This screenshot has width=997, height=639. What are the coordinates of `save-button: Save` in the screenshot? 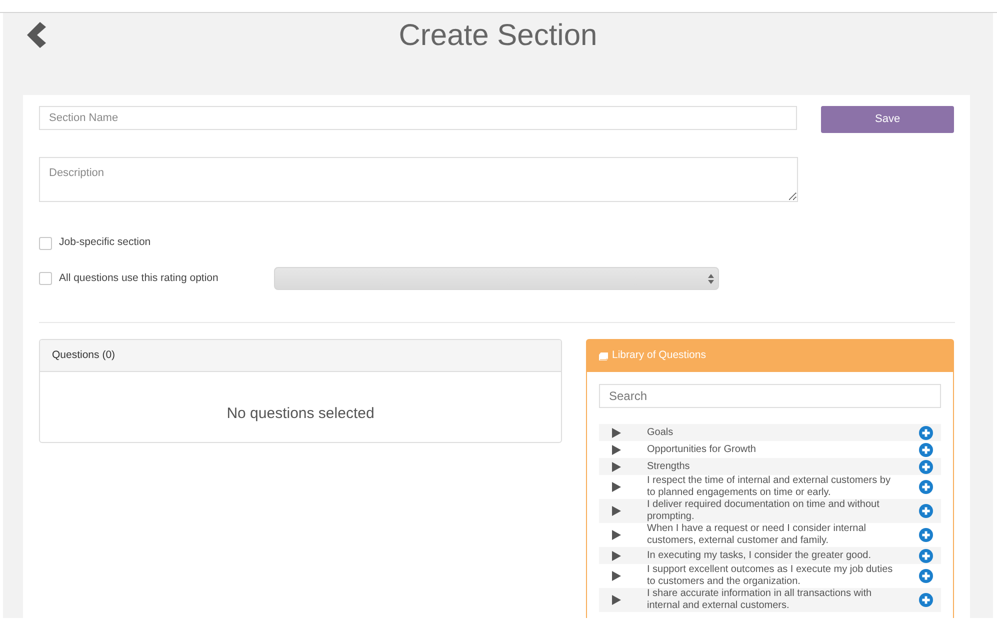 It's located at (887, 119).